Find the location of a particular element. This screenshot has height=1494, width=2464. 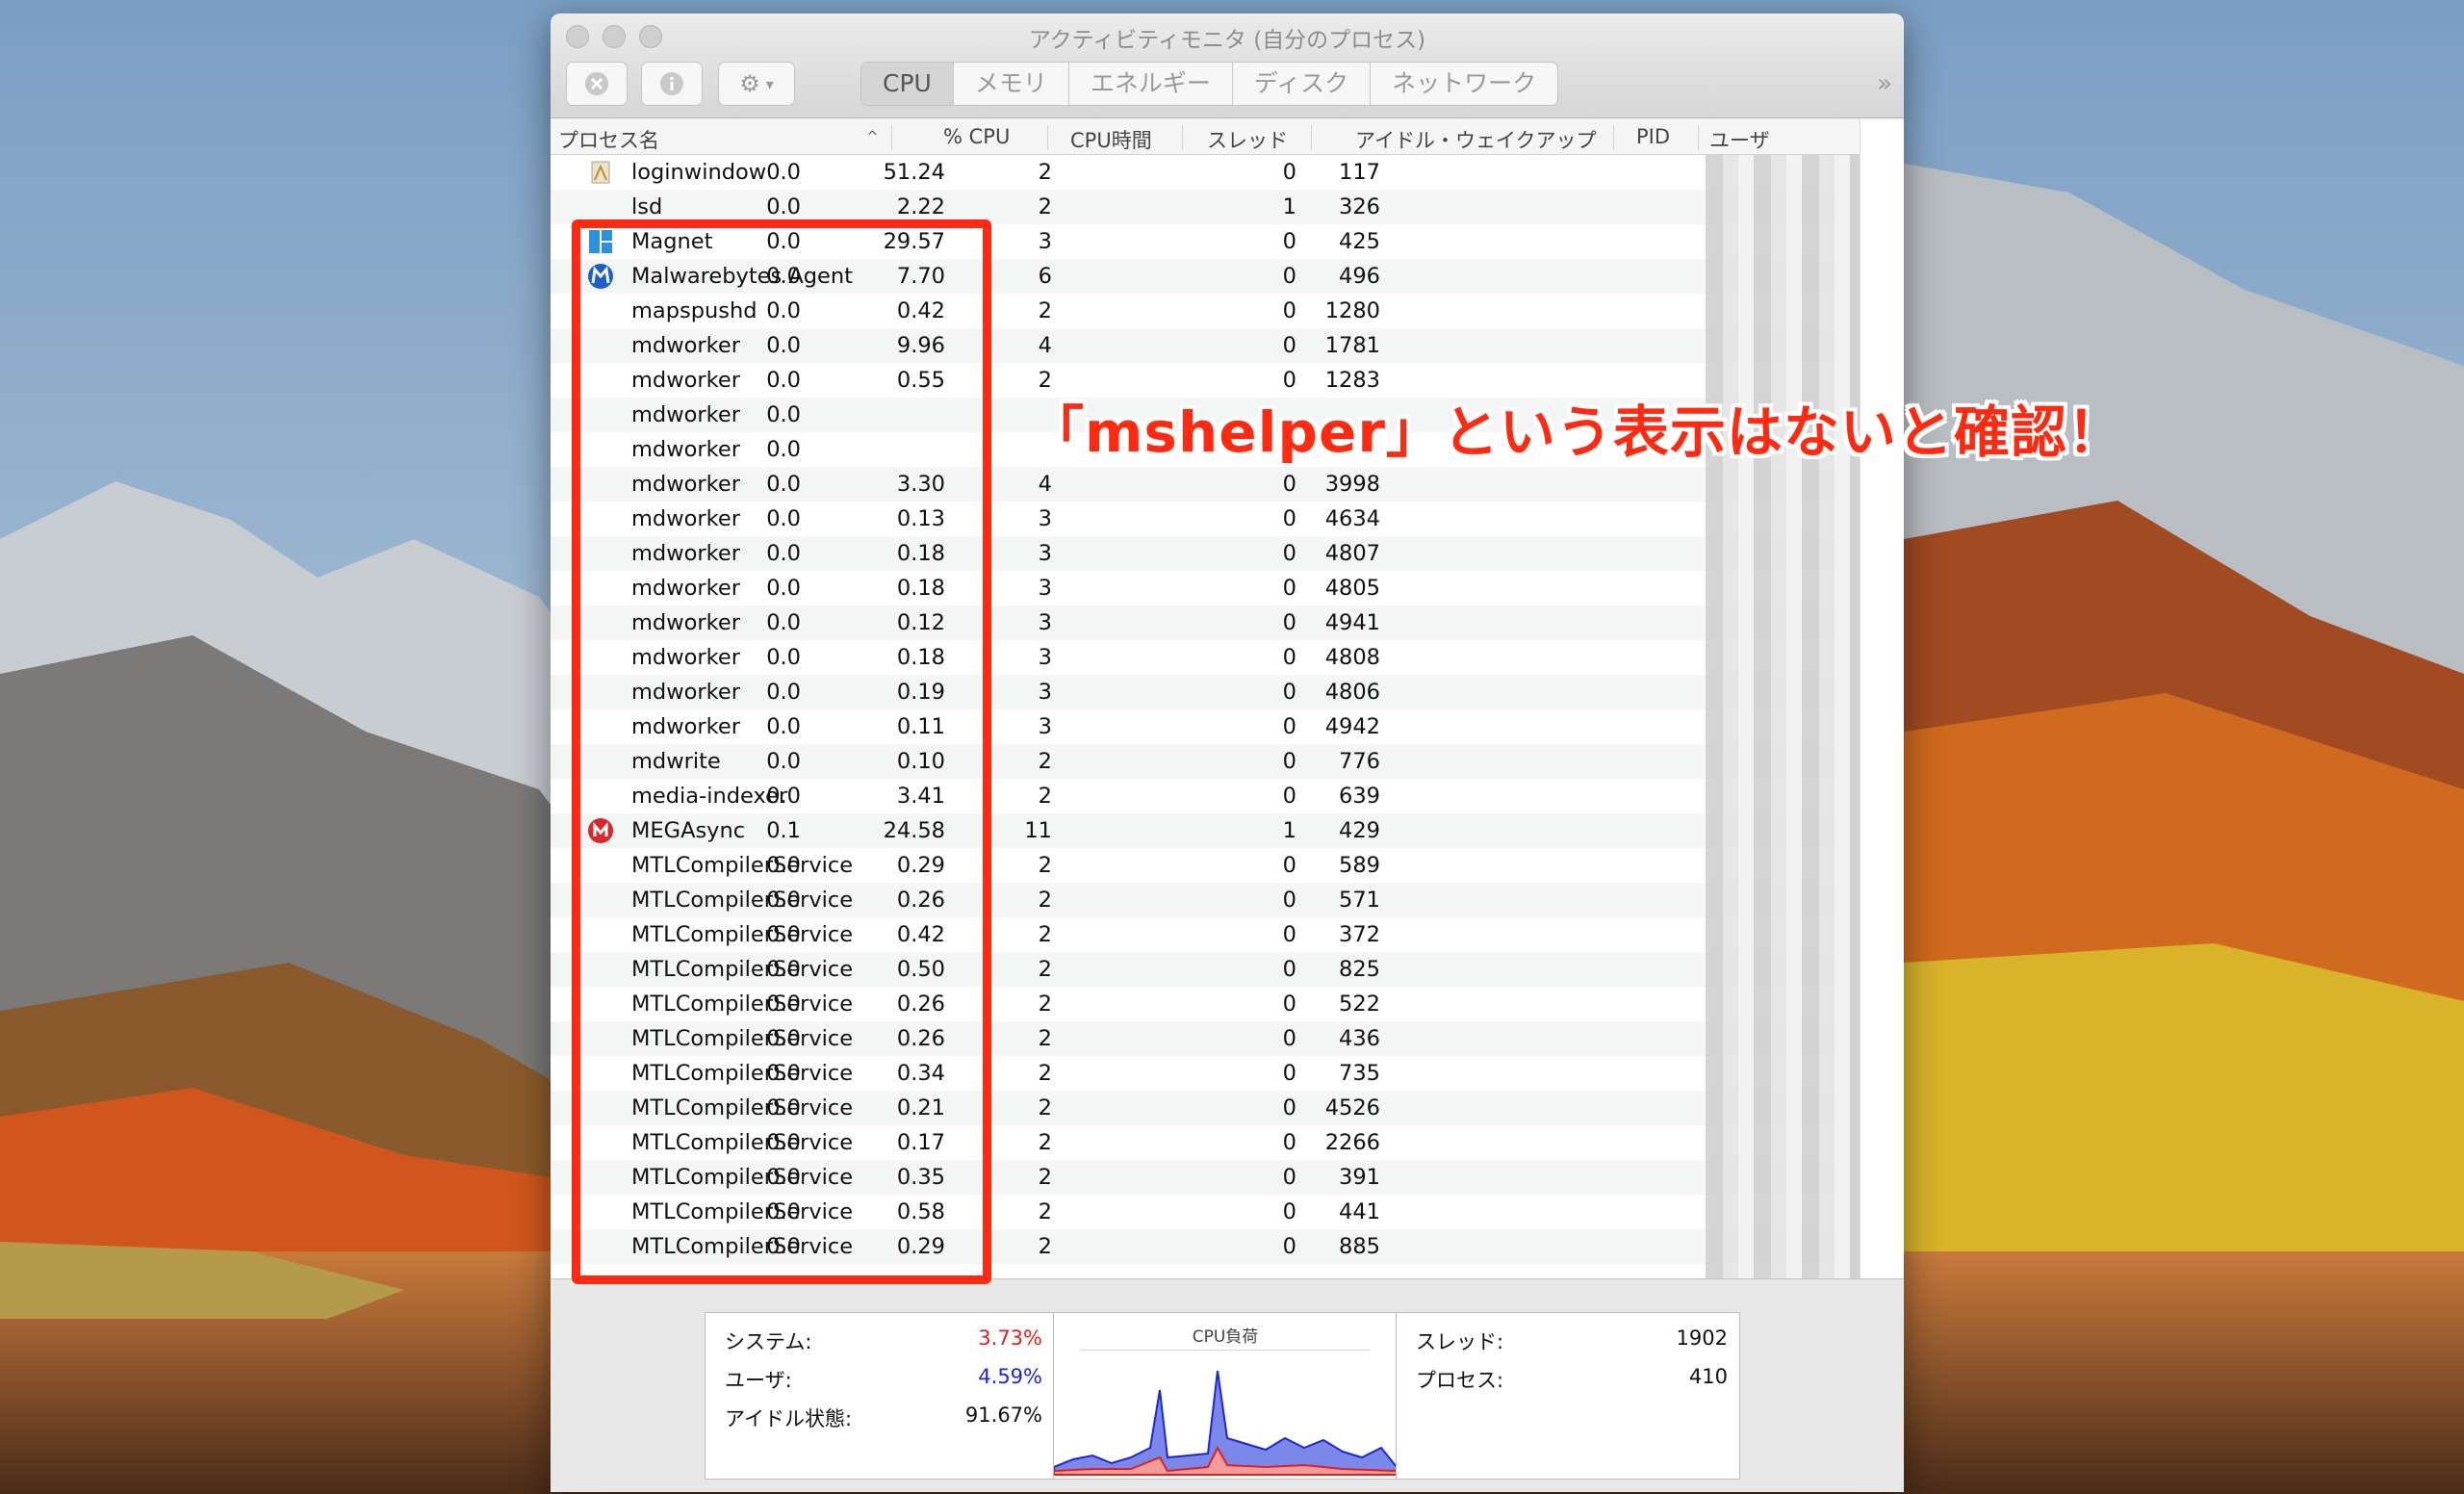

cpu-time: 51.24 is located at coordinates (914, 172).